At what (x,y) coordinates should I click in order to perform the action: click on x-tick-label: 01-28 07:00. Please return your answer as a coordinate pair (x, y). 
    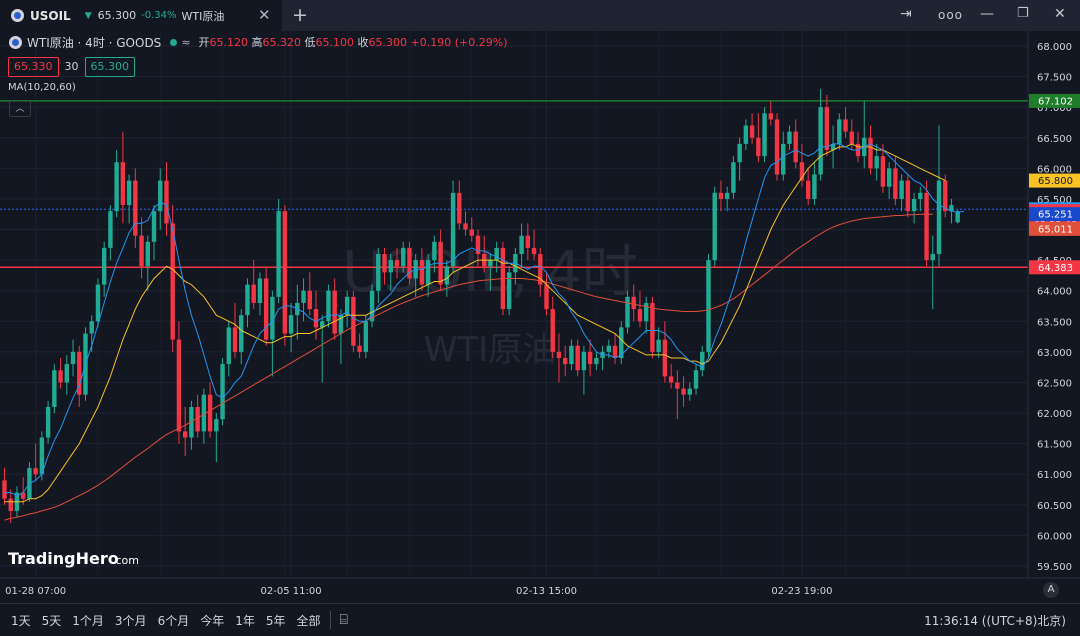
    Looking at the image, I should click on (35, 591).